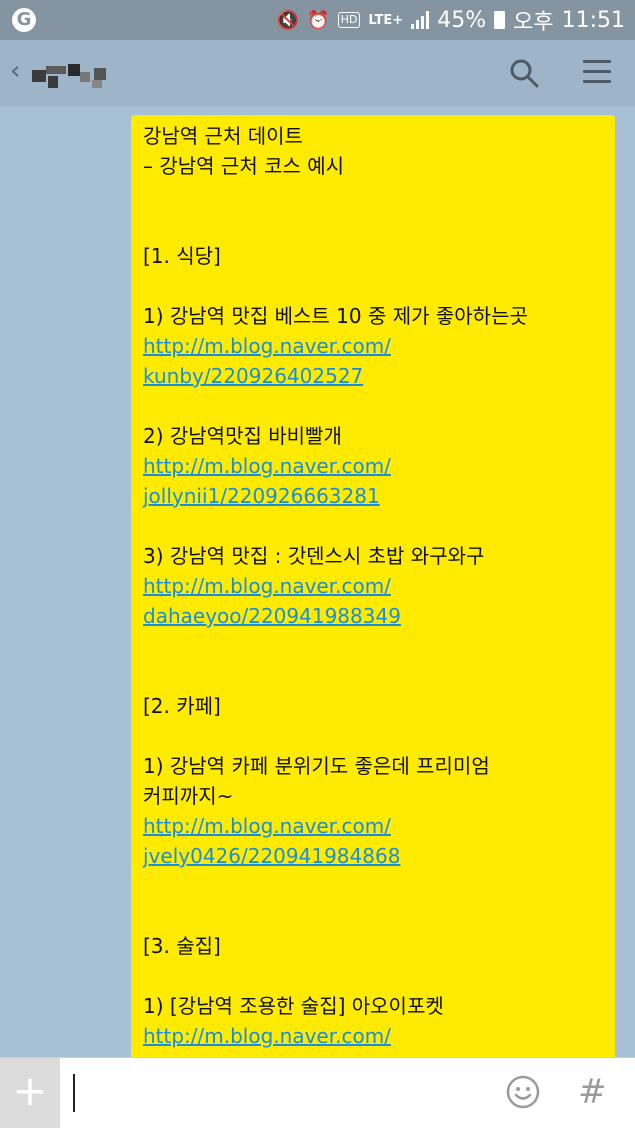 The image size is (635, 1128). I want to click on text-caret, so click(74, 1093).